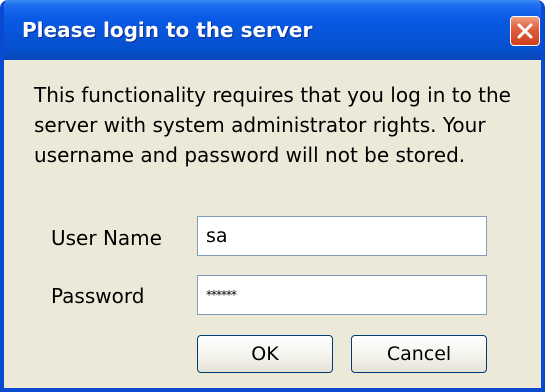 This screenshot has height=392, width=545. What do you see at coordinates (106, 238) in the screenshot?
I see `username-label: User Name` at bounding box center [106, 238].